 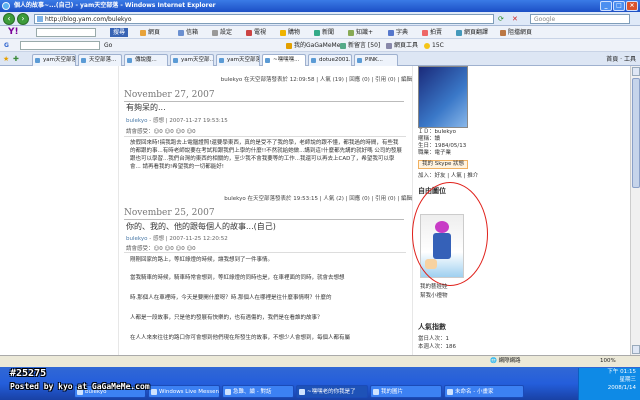 What do you see at coordinates (435, 153) in the screenshot?
I see `profile-job: 職業：電子業` at bounding box center [435, 153].